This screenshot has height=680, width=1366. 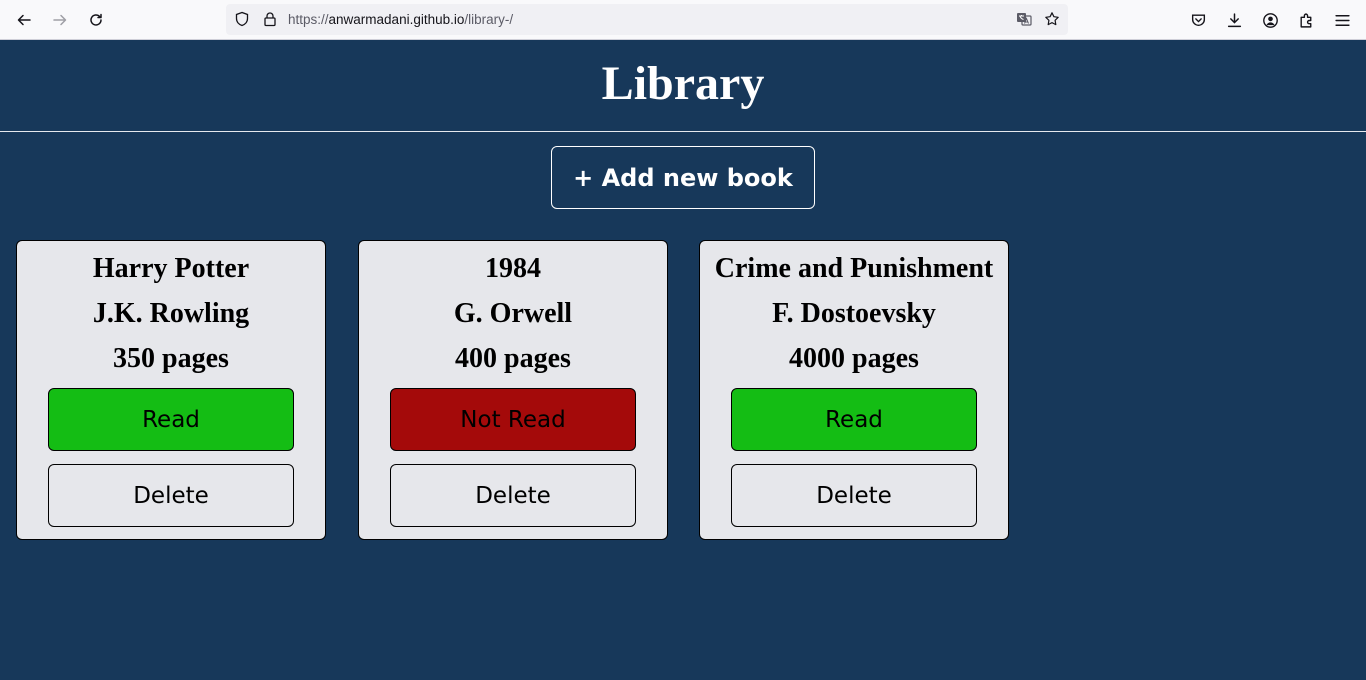 I want to click on lock-icon, so click(x=270, y=19).